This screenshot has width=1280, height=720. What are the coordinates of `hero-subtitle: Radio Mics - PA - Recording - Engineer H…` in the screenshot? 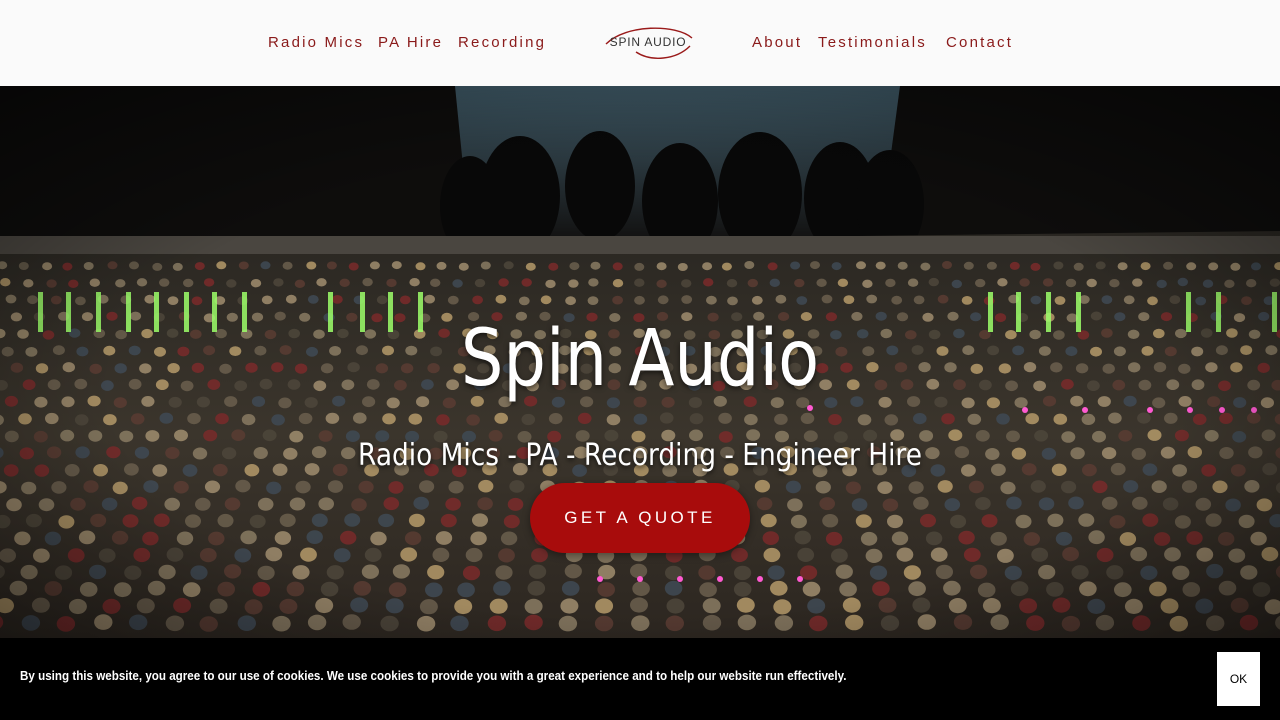 It's located at (640, 455).